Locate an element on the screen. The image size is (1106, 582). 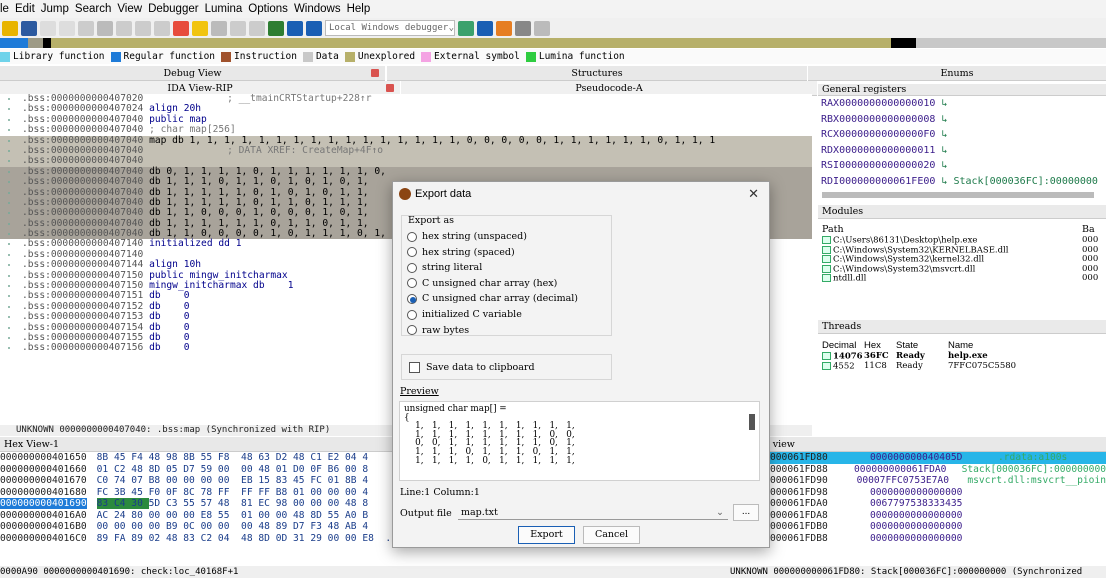
step-icon is located at coordinates (485, 28).